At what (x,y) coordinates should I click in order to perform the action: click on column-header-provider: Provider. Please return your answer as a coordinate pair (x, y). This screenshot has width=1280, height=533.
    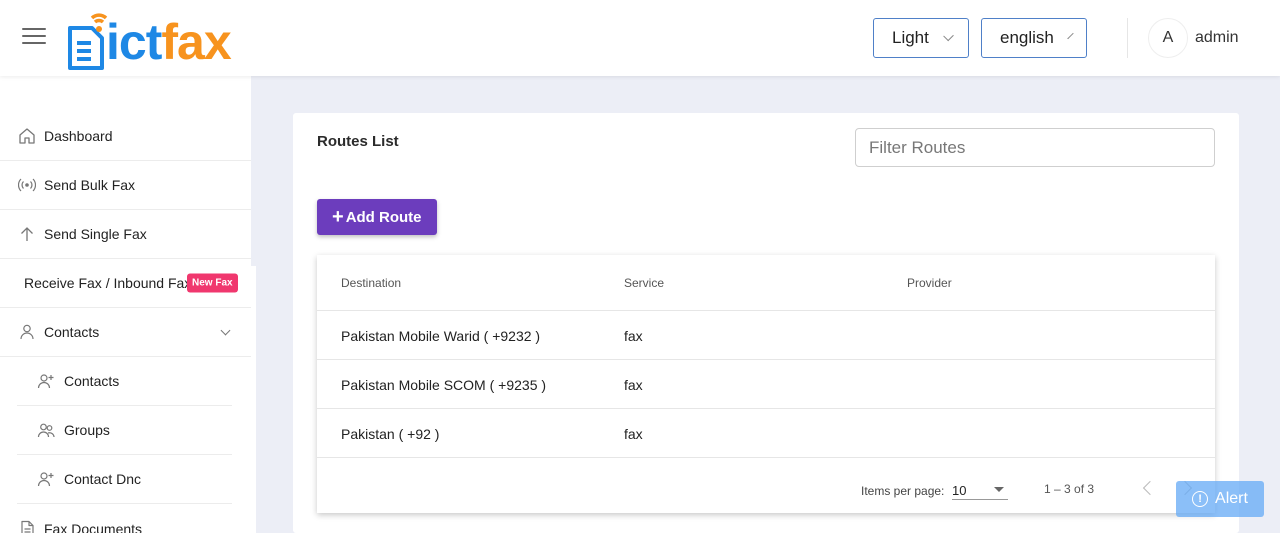
    Looking at the image, I should click on (929, 283).